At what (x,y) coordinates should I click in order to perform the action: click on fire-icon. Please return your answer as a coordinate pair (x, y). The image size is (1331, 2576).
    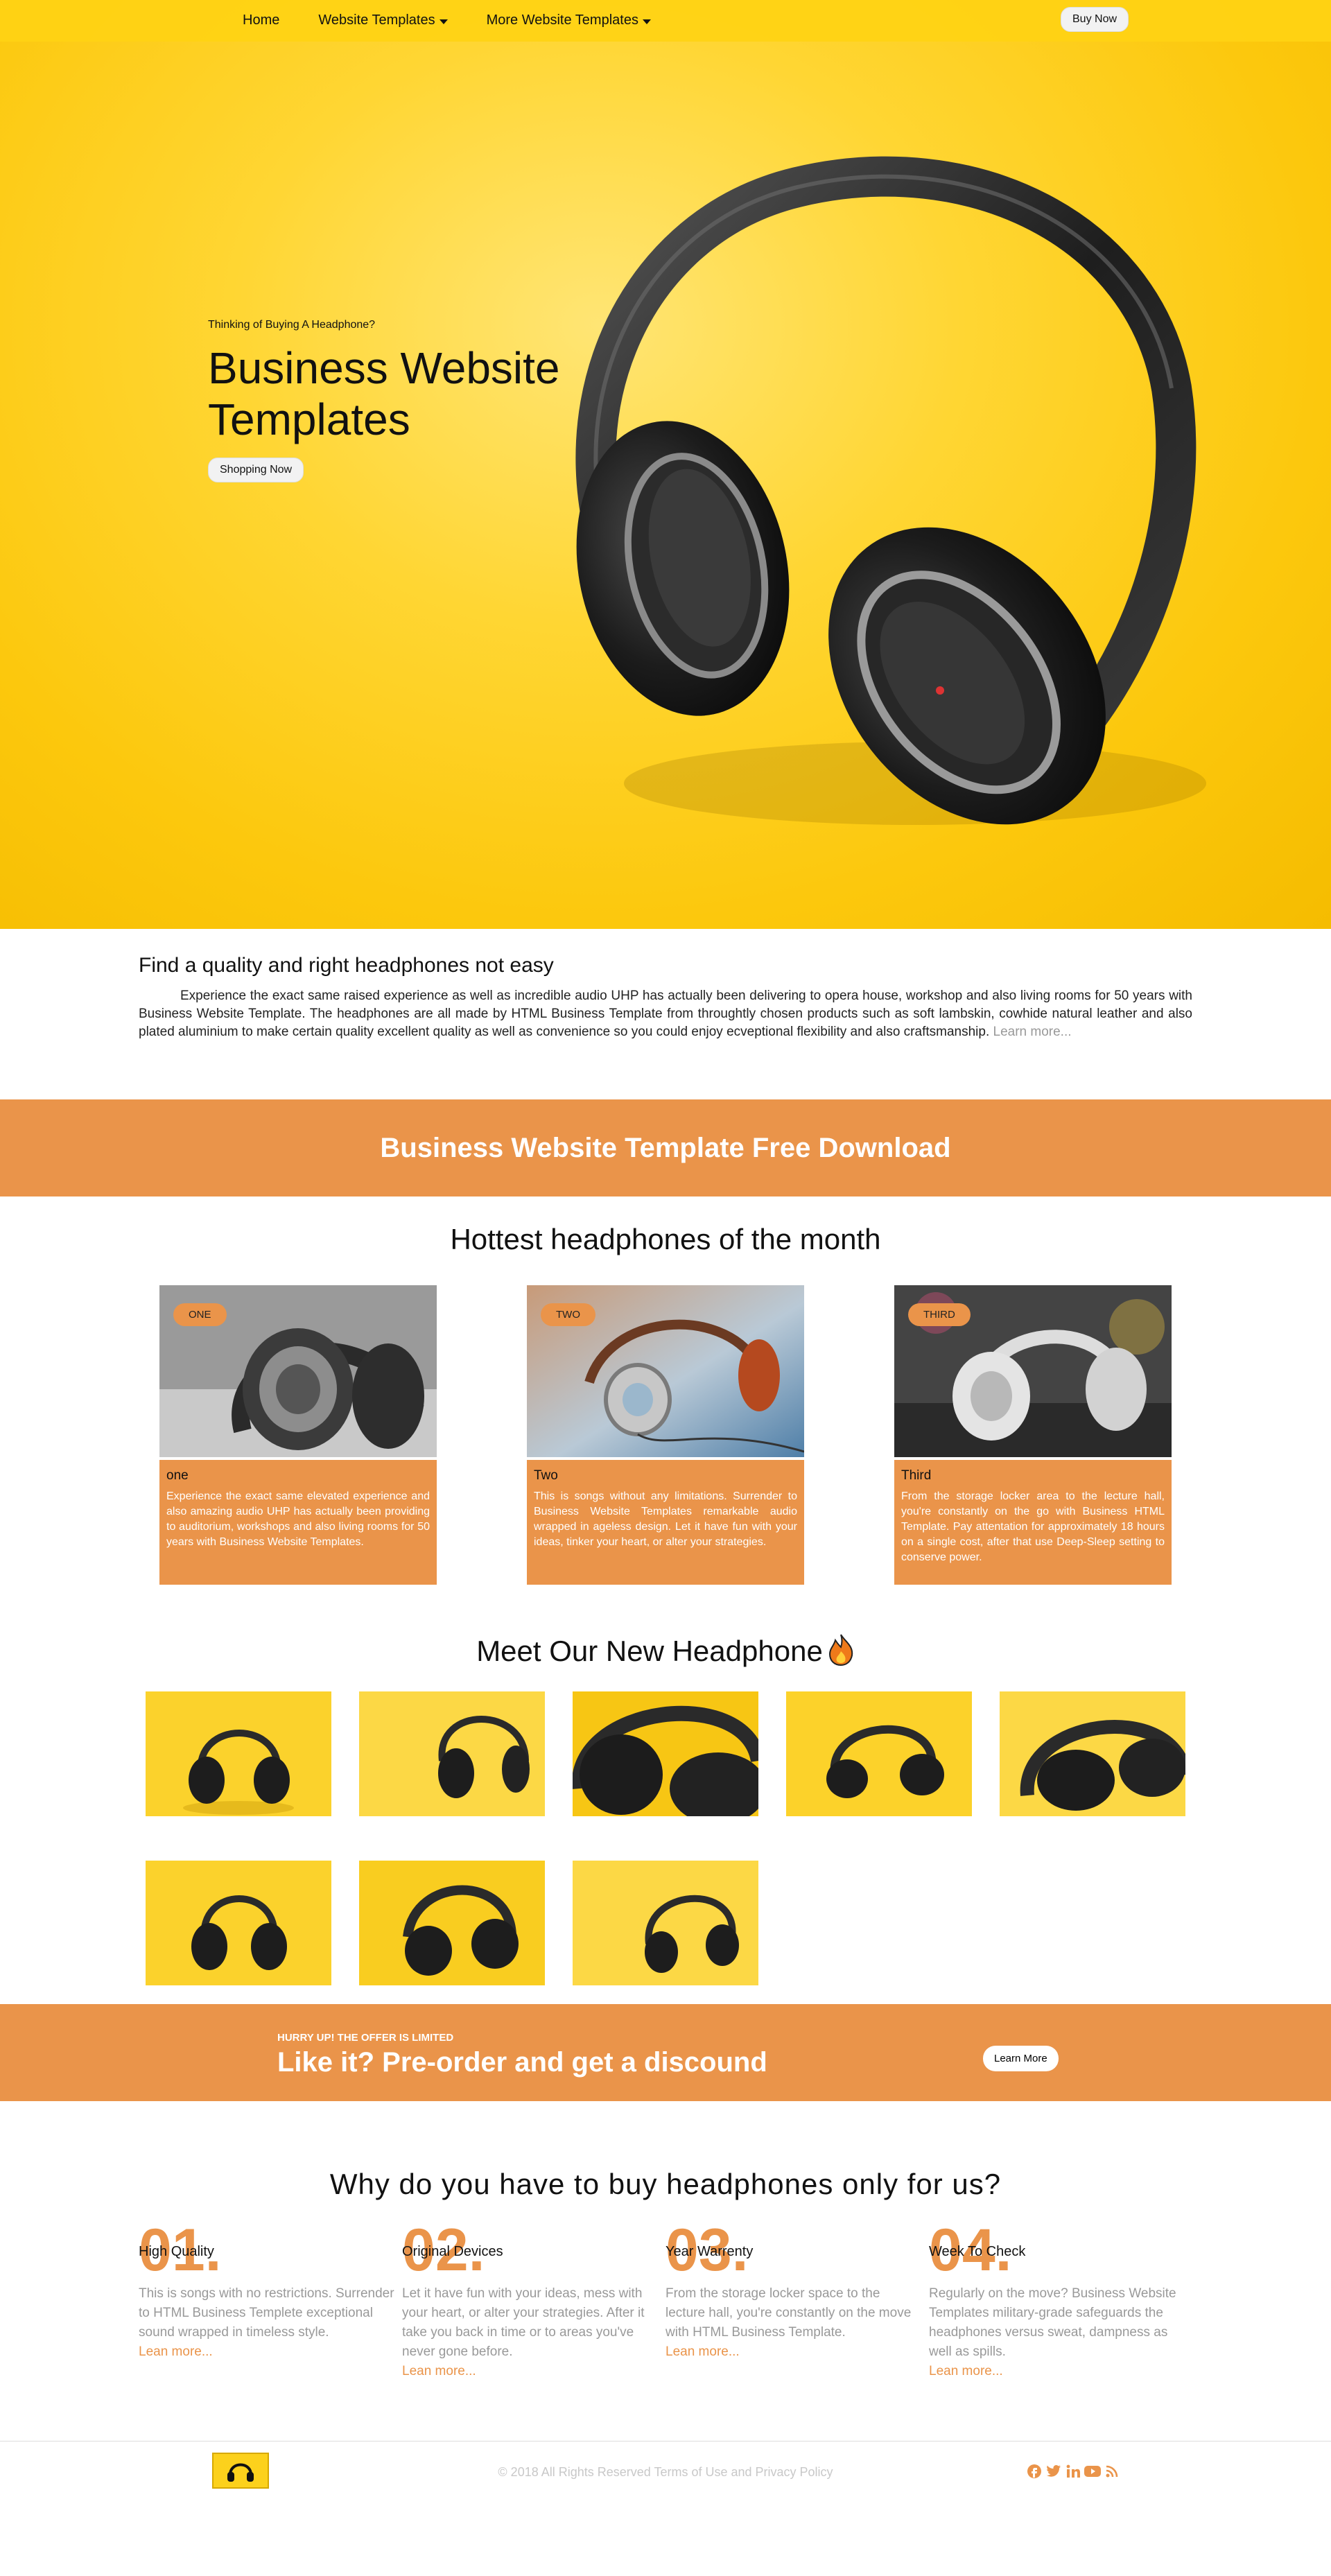
    Looking at the image, I should click on (841, 1653).